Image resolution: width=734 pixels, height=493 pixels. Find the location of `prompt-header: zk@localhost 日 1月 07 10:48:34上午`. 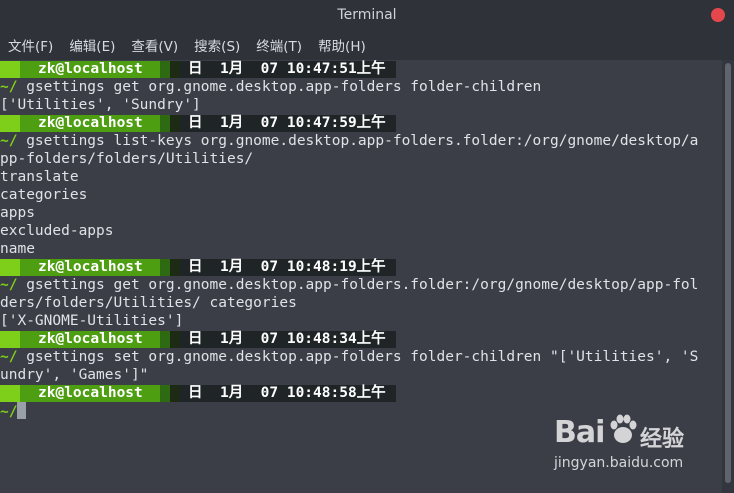

prompt-header: zk@localhost 日 1月 07 10:48:34上午 is located at coordinates (361, 339).